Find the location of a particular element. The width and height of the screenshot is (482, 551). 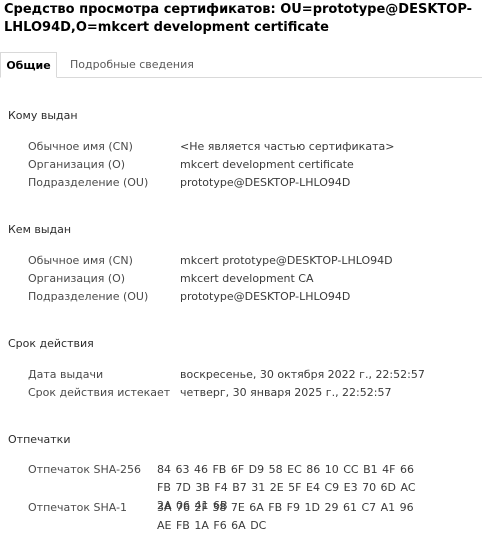

field-value: четверг, 30 января 2025 г., 22:52:57 is located at coordinates (286, 392).